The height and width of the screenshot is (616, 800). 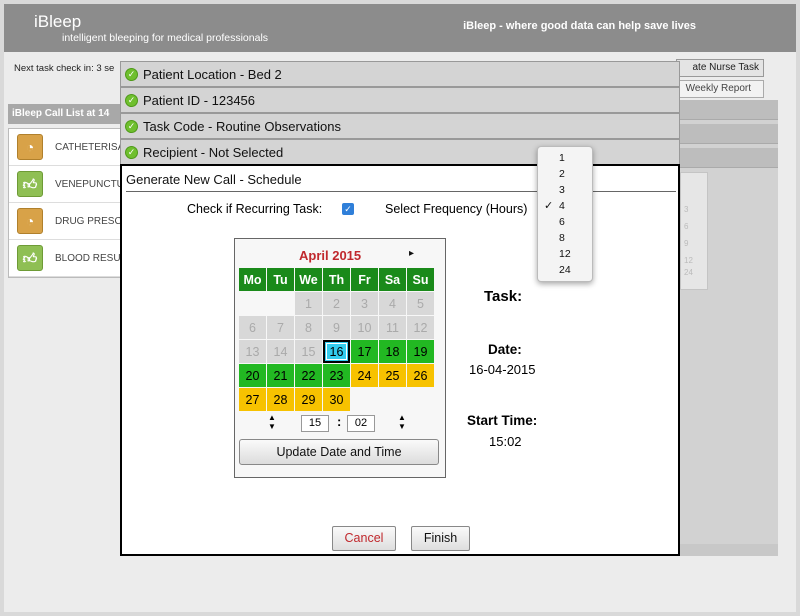 What do you see at coordinates (348, 209) in the screenshot?
I see `recurring-task-checkbox: ✓` at bounding box center [348, 209].